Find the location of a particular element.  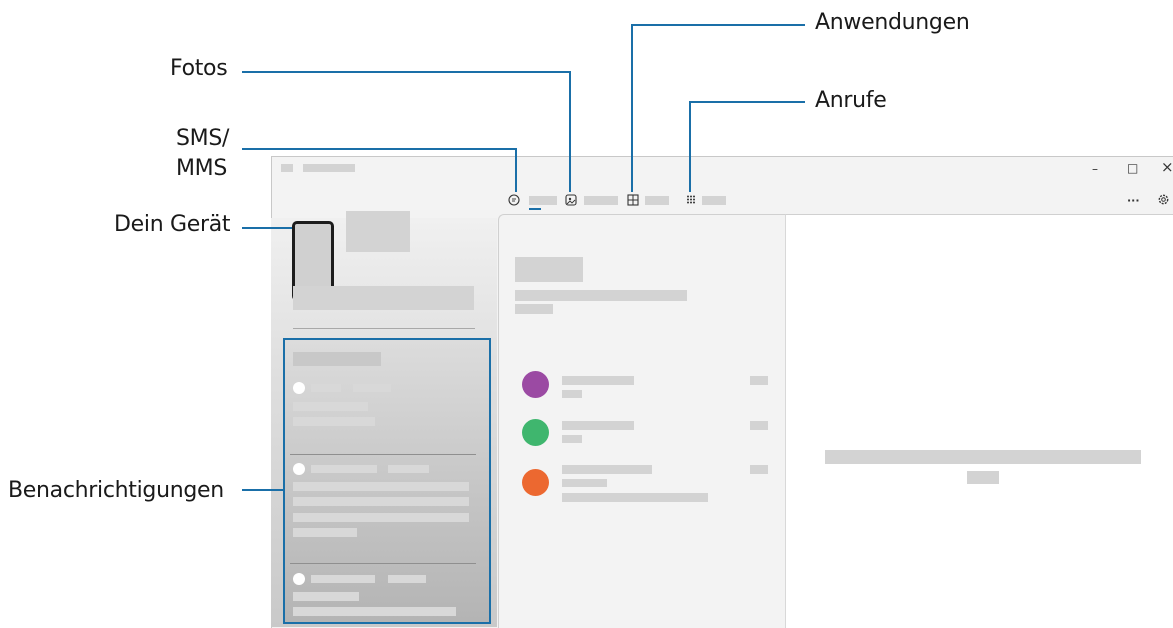

callout-calls: Anrufe is located at coordinates (851, 100).